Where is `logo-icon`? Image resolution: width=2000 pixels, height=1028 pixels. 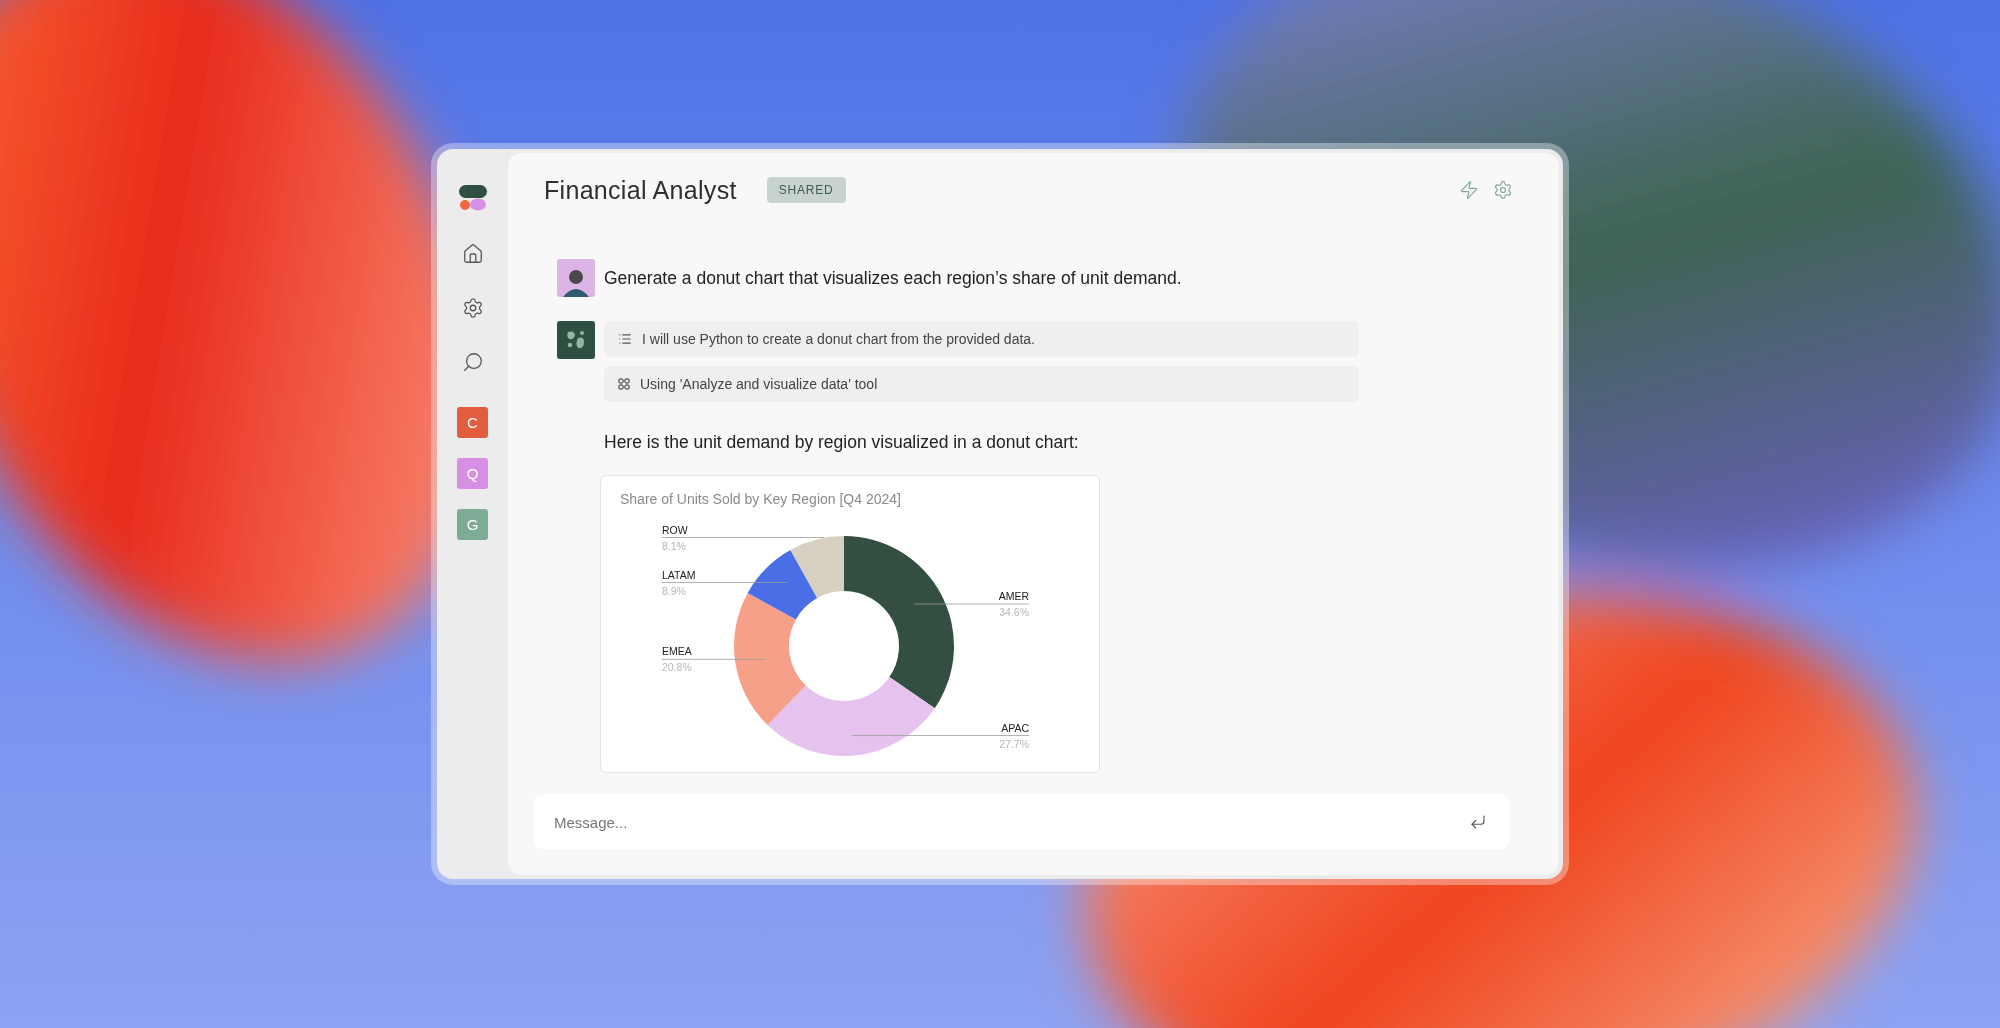 logo-icon is located at coordinates (472, 198).